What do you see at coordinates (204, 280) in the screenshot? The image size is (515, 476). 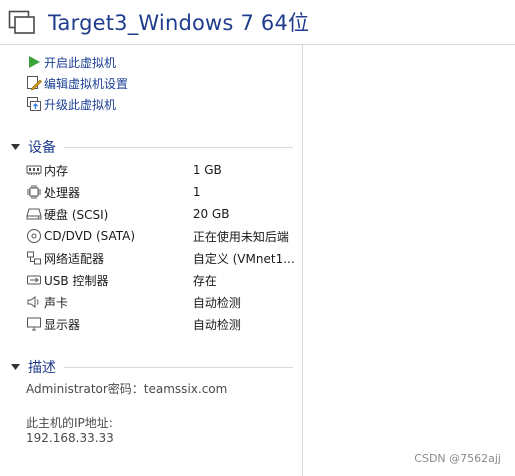 I see `device-value: 存在` at bounding box center [204, 280].